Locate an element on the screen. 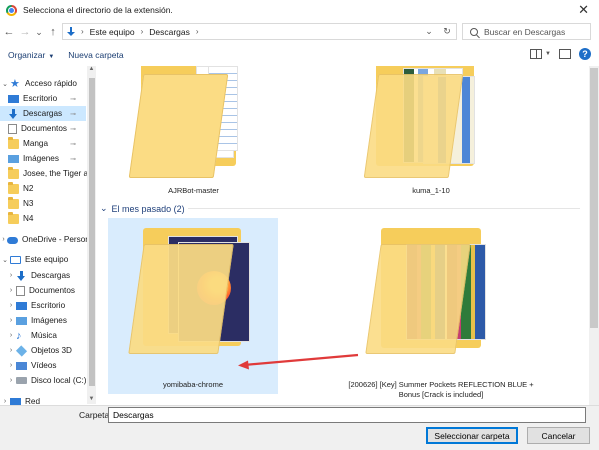  sidebar-item-label: N3 is located at coordinates (28, 203).